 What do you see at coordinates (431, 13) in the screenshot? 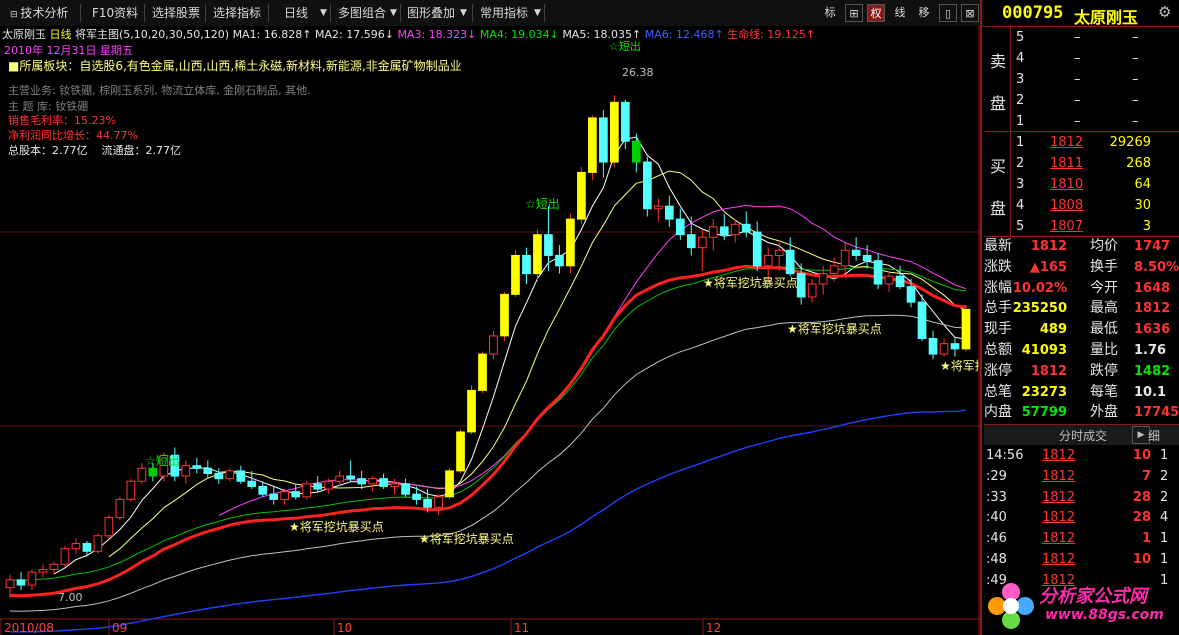
I see `menu-overlay: 图形叠加` at bounding box center [431, 13].